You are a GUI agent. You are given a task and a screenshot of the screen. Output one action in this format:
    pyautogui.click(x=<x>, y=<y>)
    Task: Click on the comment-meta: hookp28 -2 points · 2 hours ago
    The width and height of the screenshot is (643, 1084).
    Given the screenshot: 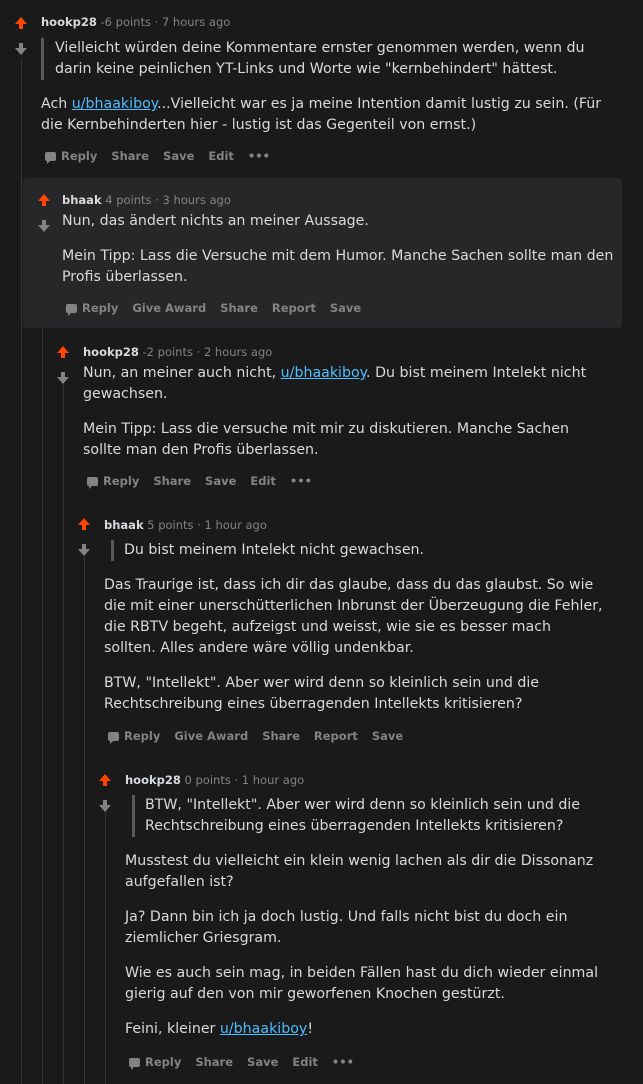 What is the action you would take?
    pyautogui.click(x=178, y=352)
    